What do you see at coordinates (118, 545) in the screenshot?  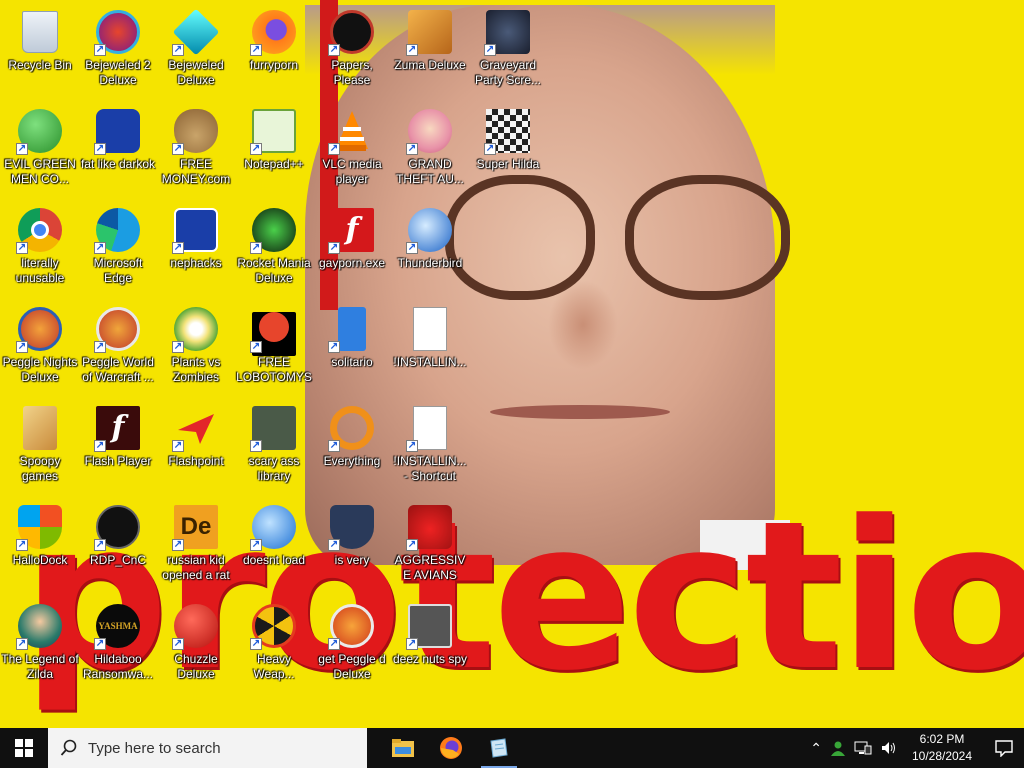 I see `desktop-icon-rdp-cnc: ↗ RDP_CnC` at bounding box center [118, 545].